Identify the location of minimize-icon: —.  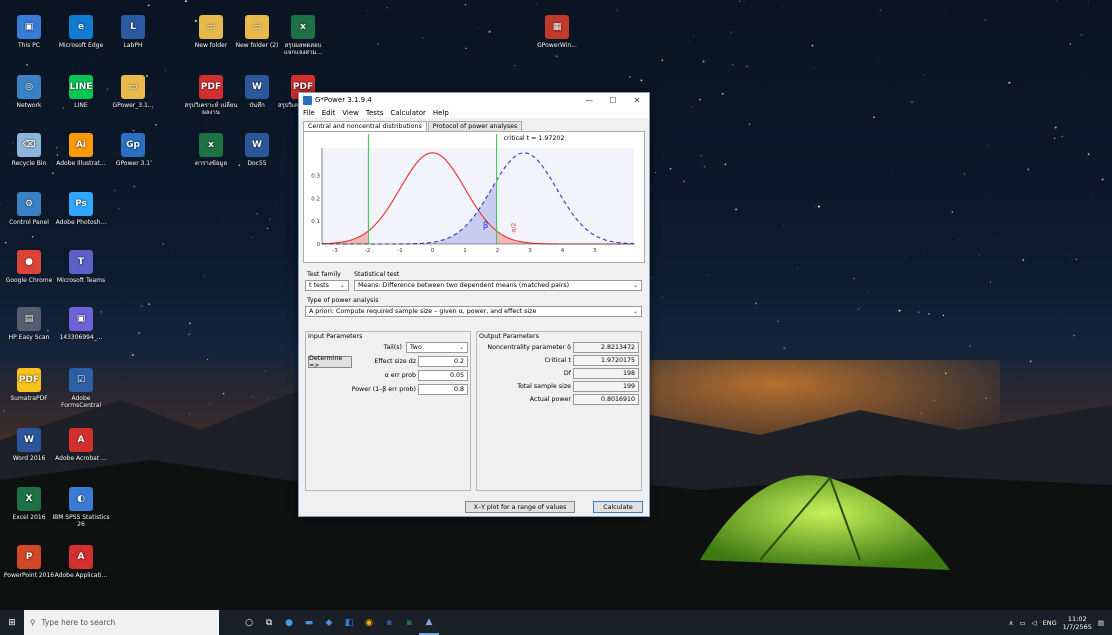
(589, 100).